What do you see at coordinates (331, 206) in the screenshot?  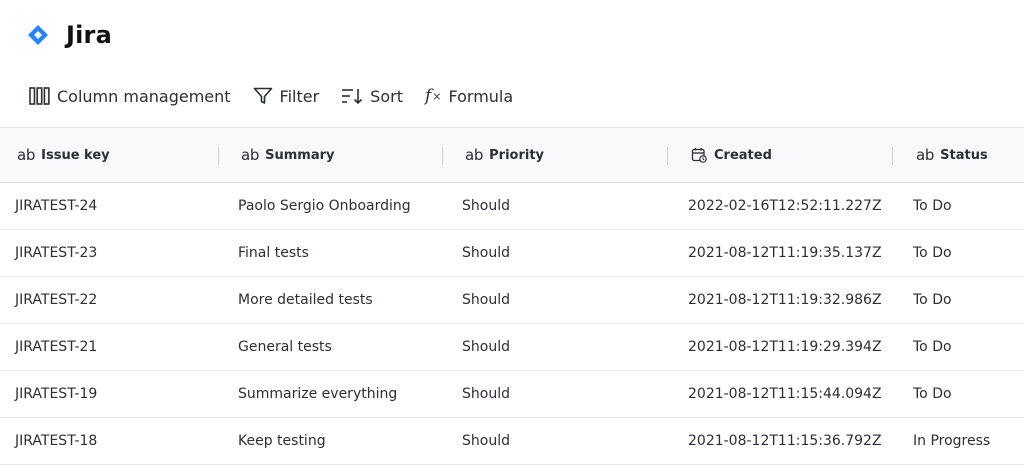 I see `cell-summary: Paolo Sergio Onboarding` at bounding box center [331, 206].